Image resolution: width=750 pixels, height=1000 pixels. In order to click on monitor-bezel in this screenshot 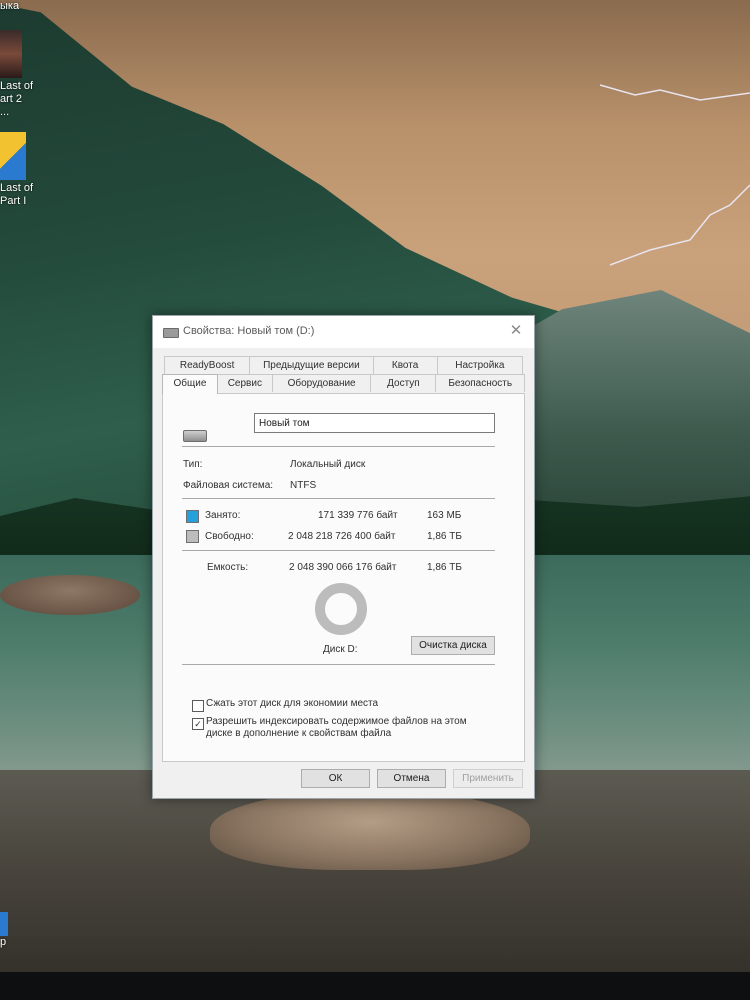, I will do `click(375, 986)`.